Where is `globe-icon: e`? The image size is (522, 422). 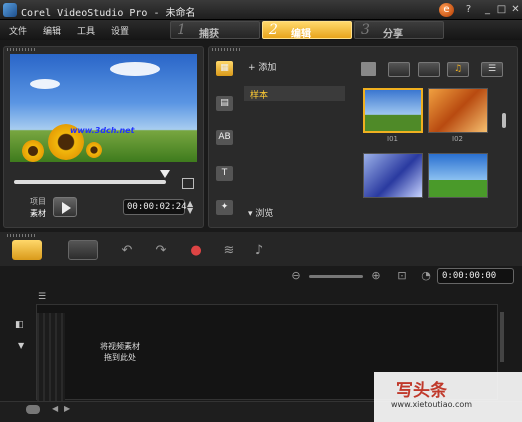 globe-icon: e is located at coordinates (446, 10).